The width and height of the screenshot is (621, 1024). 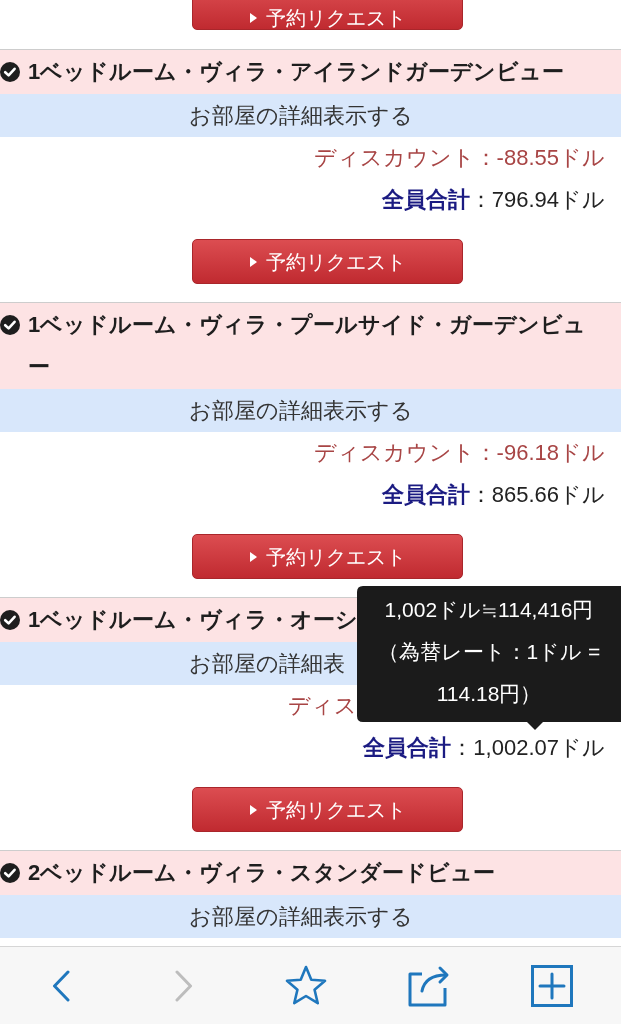 I want to click on chevron-left-icon, so click(x=61, y=985).